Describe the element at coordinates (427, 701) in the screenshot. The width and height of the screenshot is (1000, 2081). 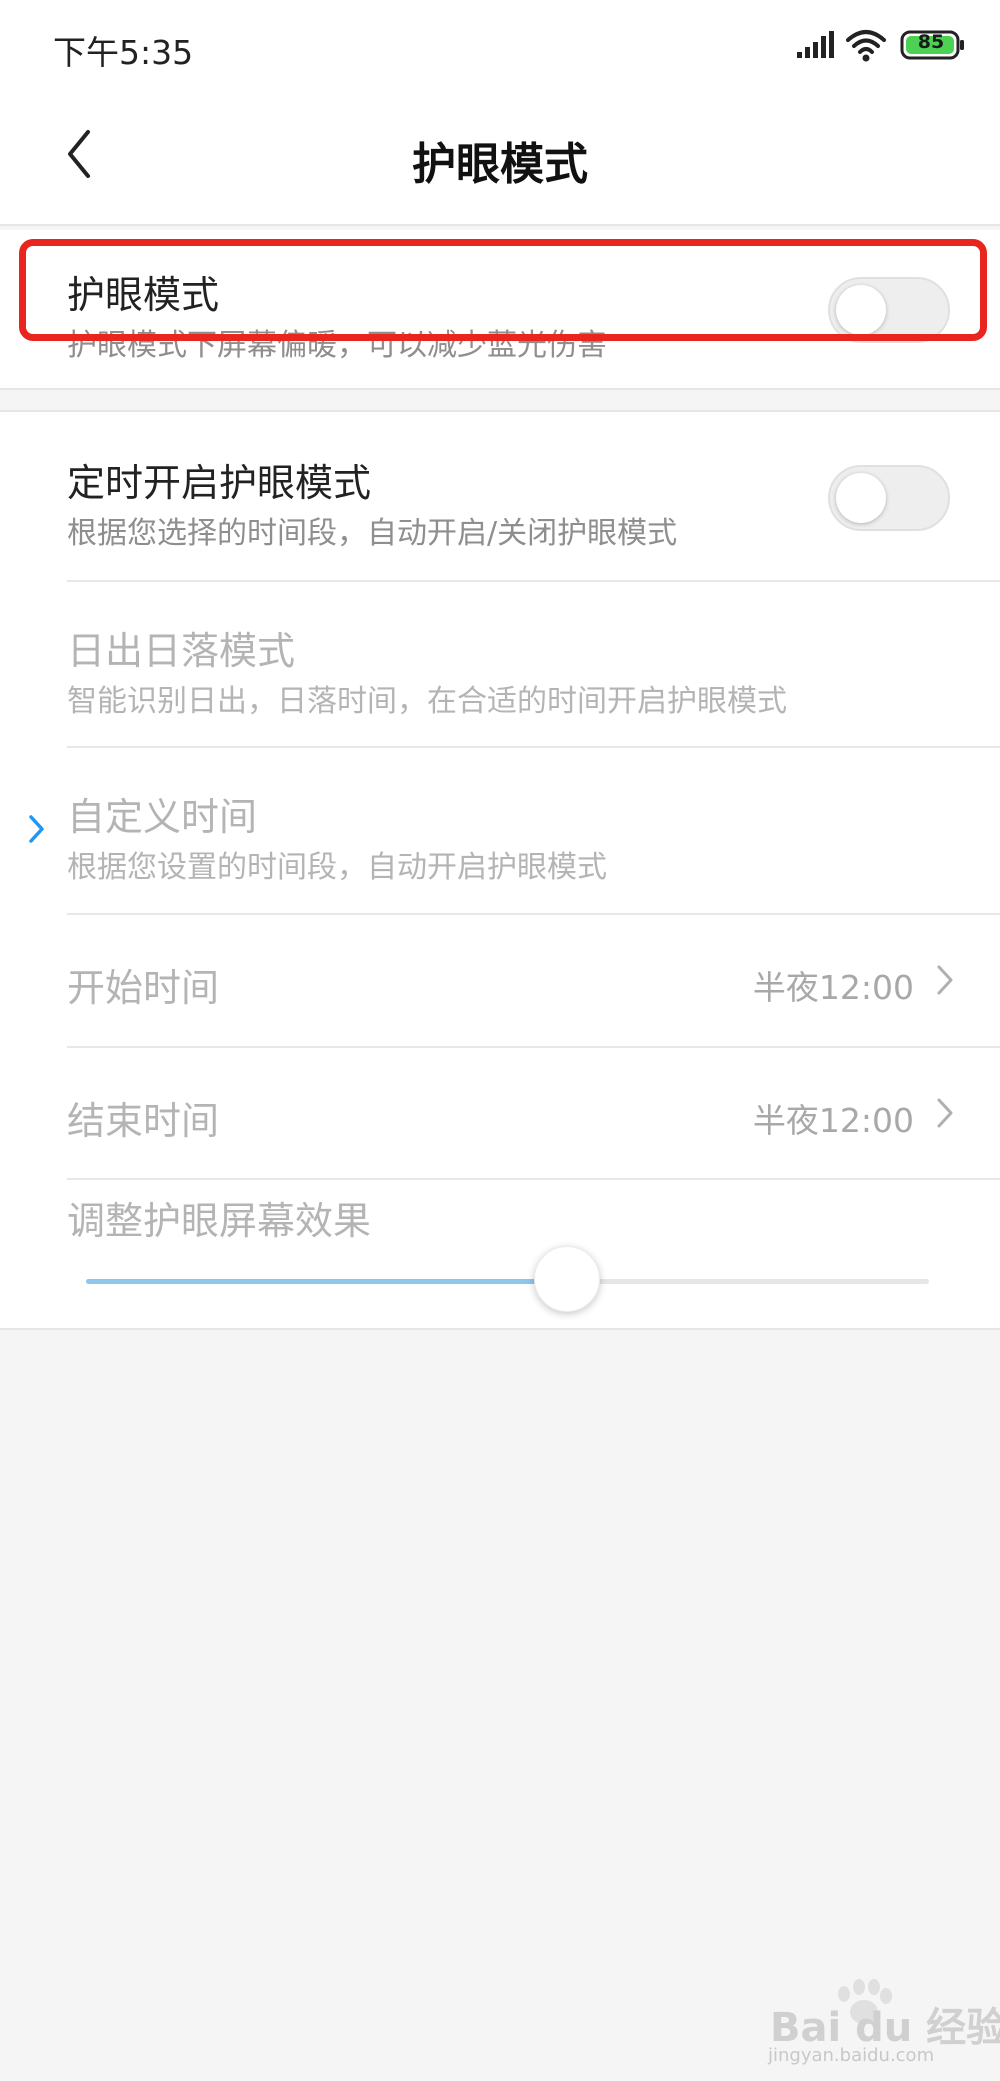
I see `sunrise-sunset-subtitle: 智能识别日出，日落时间，在合适的时间开启护眼模式` at that location.